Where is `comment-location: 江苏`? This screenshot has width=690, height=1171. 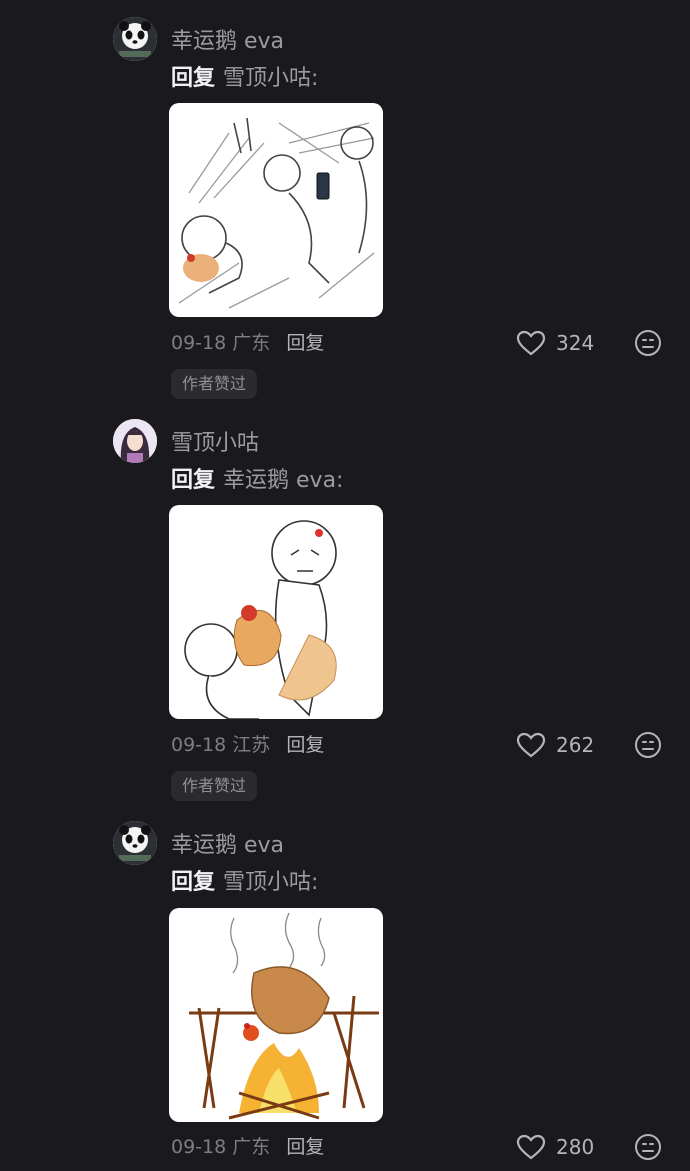
comment-location: 江苏 is located at coordinates (251, 745).